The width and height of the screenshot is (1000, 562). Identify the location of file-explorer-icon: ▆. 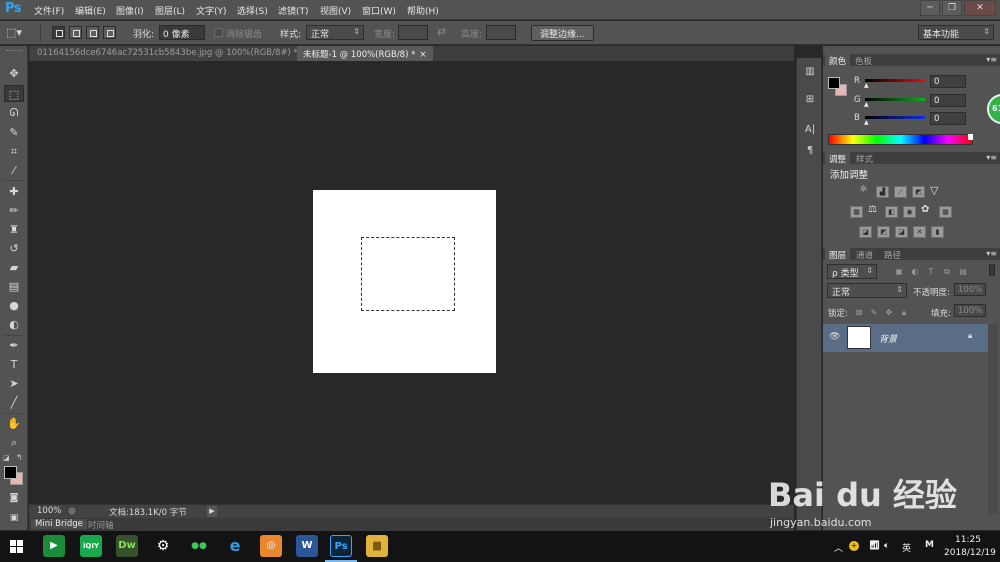
(377, 546).